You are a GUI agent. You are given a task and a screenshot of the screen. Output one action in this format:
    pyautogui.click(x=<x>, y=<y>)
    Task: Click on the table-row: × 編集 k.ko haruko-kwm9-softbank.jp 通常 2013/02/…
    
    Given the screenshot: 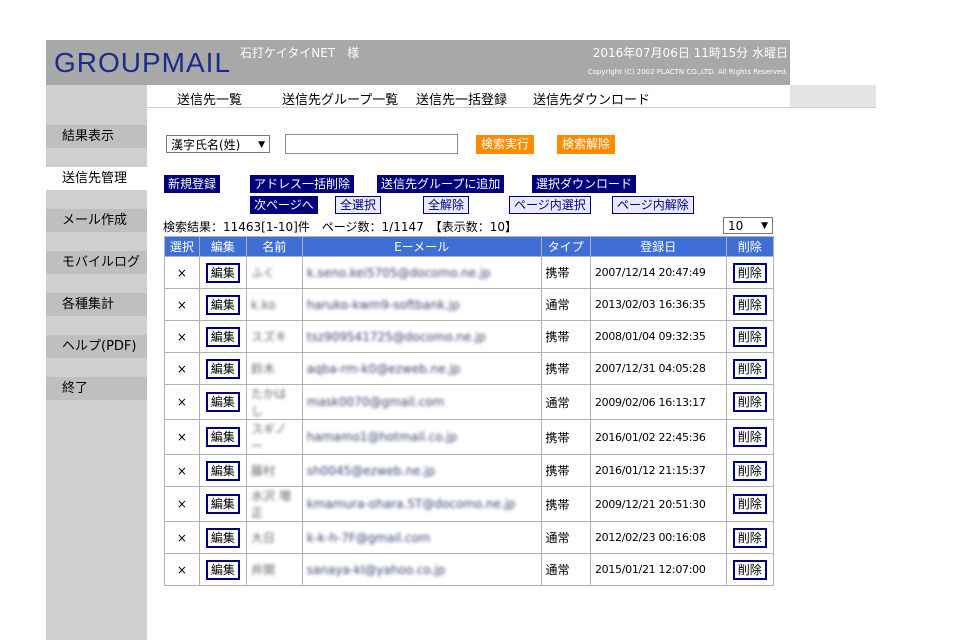 What is the action you would take?
    pyautogui.click(x=469, y=304)
    